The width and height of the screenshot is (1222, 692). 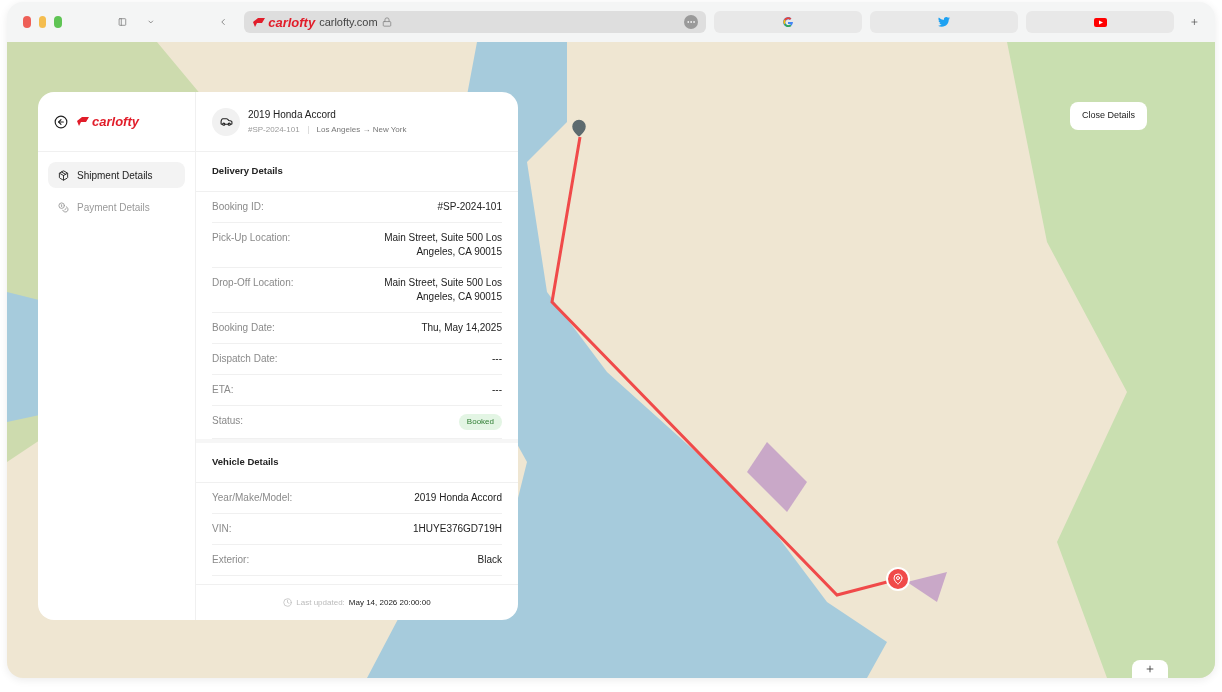 I want to click on car-avatar, so click(x=226, y=121).